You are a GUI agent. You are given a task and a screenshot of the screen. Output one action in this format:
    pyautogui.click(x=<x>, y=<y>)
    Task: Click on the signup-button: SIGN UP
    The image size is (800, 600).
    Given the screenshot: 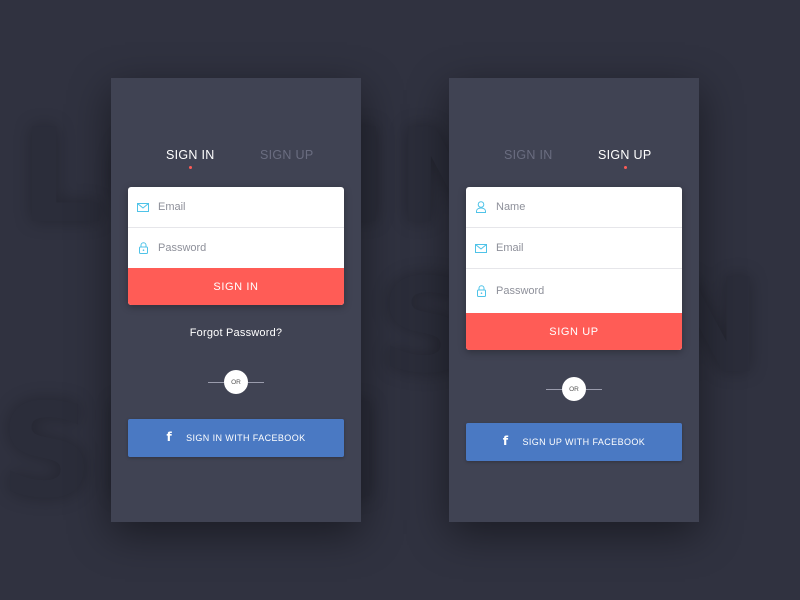 What is the action you would take?
    pyautogui.click(x=574, y=331)
    